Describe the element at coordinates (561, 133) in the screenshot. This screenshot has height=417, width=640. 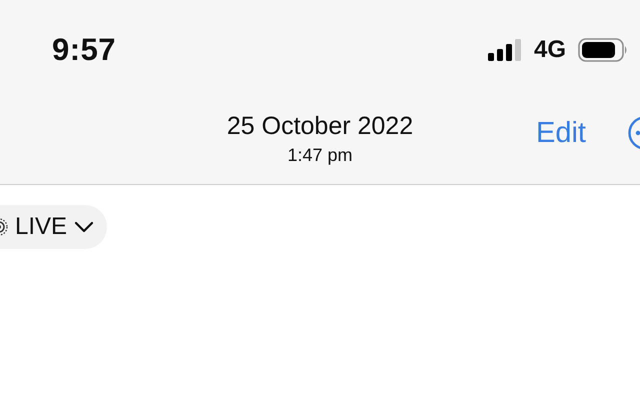
I see `edit-button: Edit` at that location.